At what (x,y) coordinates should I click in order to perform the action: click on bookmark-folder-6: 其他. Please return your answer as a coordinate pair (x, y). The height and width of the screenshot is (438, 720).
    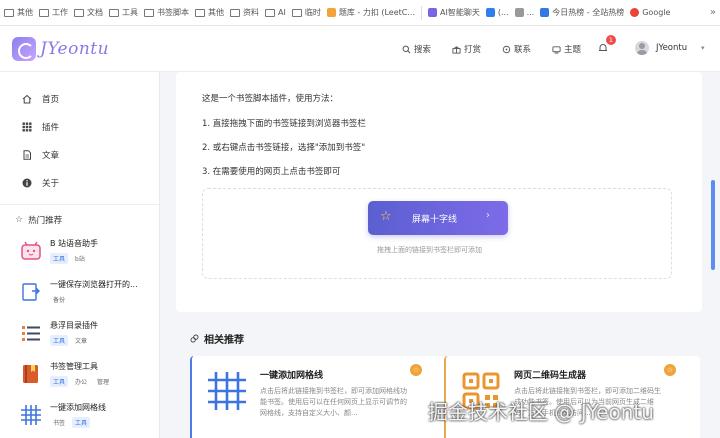
    Looking at the image, I should click on (209, 12).